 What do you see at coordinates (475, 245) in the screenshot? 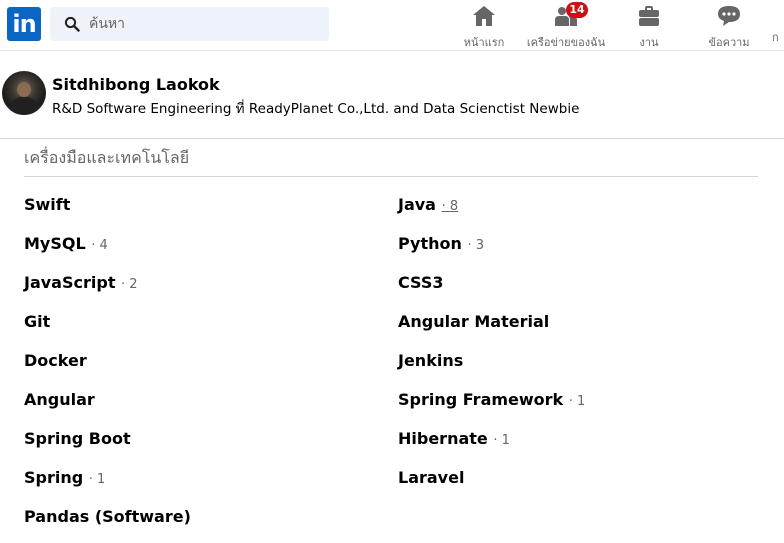
I see `endorsement-count: · 3` at bounding box center [475, 245].